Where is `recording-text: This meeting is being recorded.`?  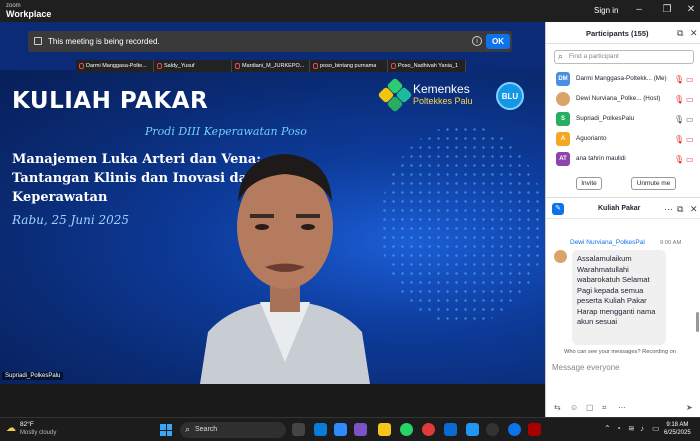 recording-text: This meeting is being recorded. is located at coordinates (104, 41).